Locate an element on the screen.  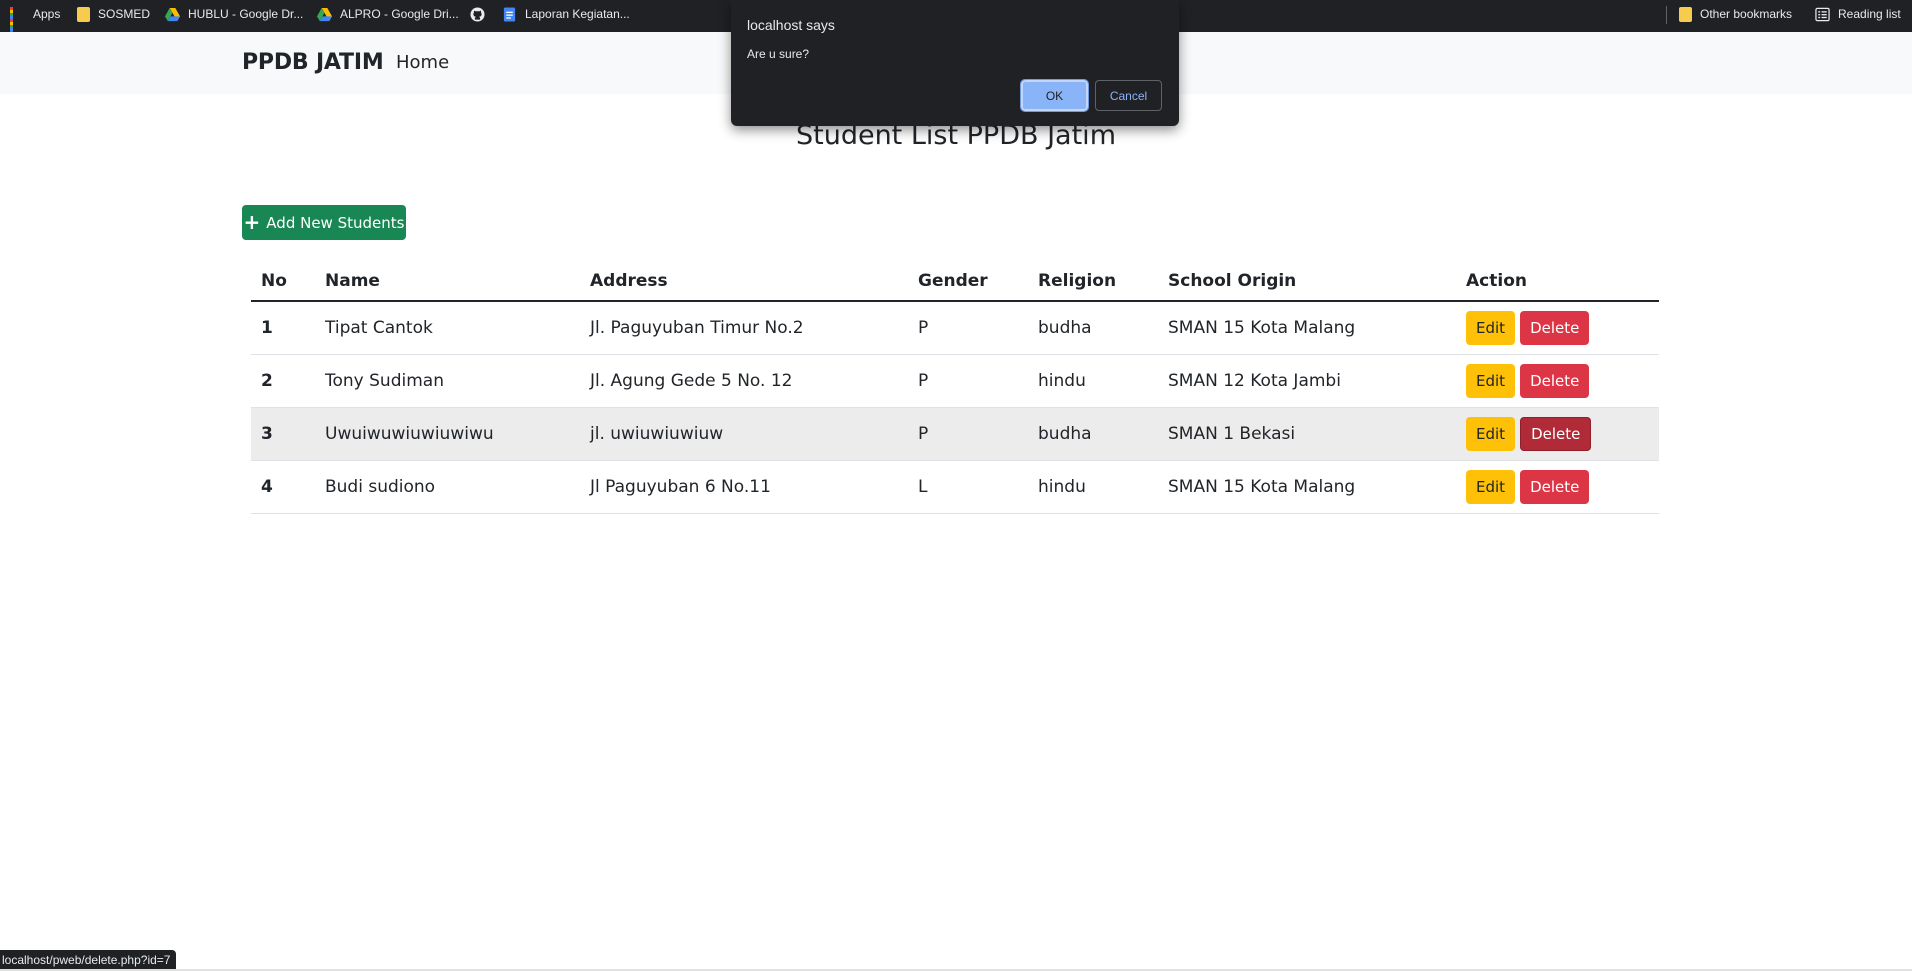
cell-name: Tony Sudiman is located at coordinates (384, 381).